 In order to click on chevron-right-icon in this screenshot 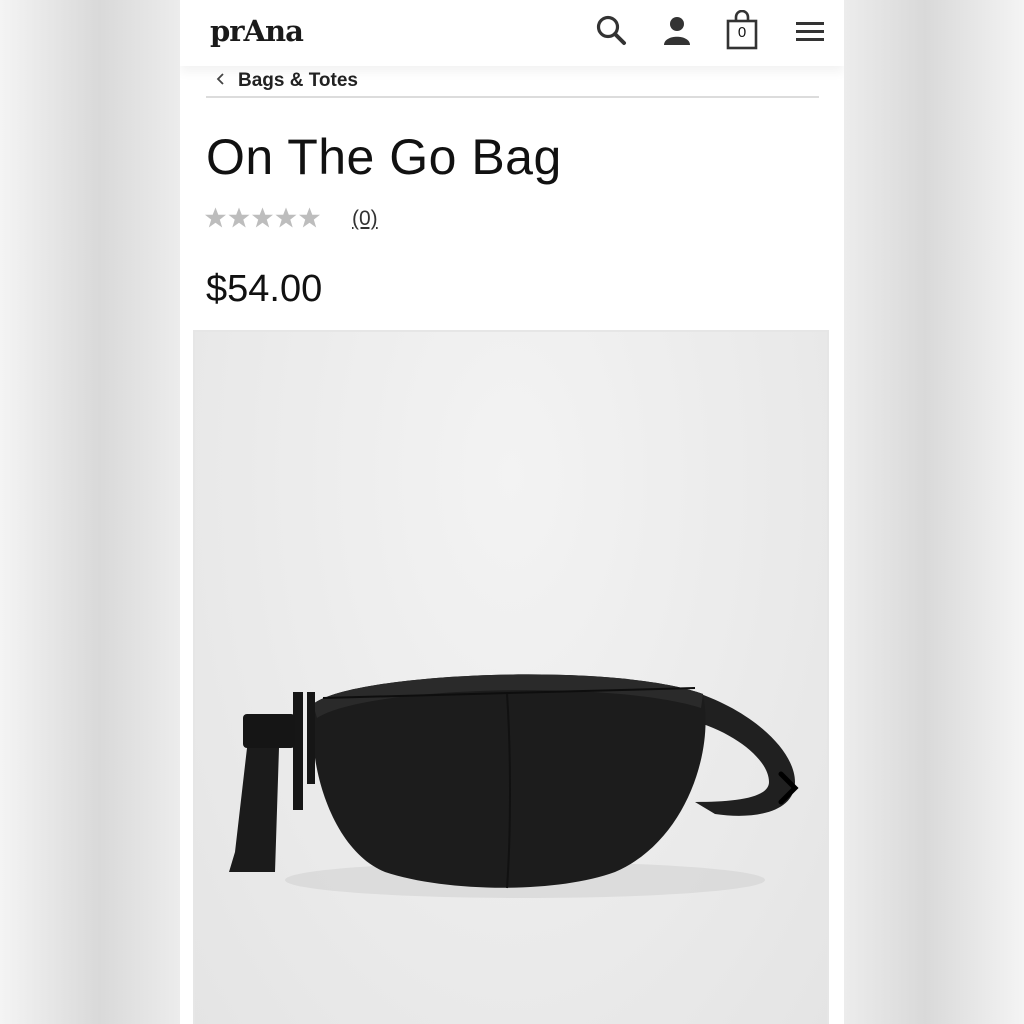, I will do `click(790, 788)`.